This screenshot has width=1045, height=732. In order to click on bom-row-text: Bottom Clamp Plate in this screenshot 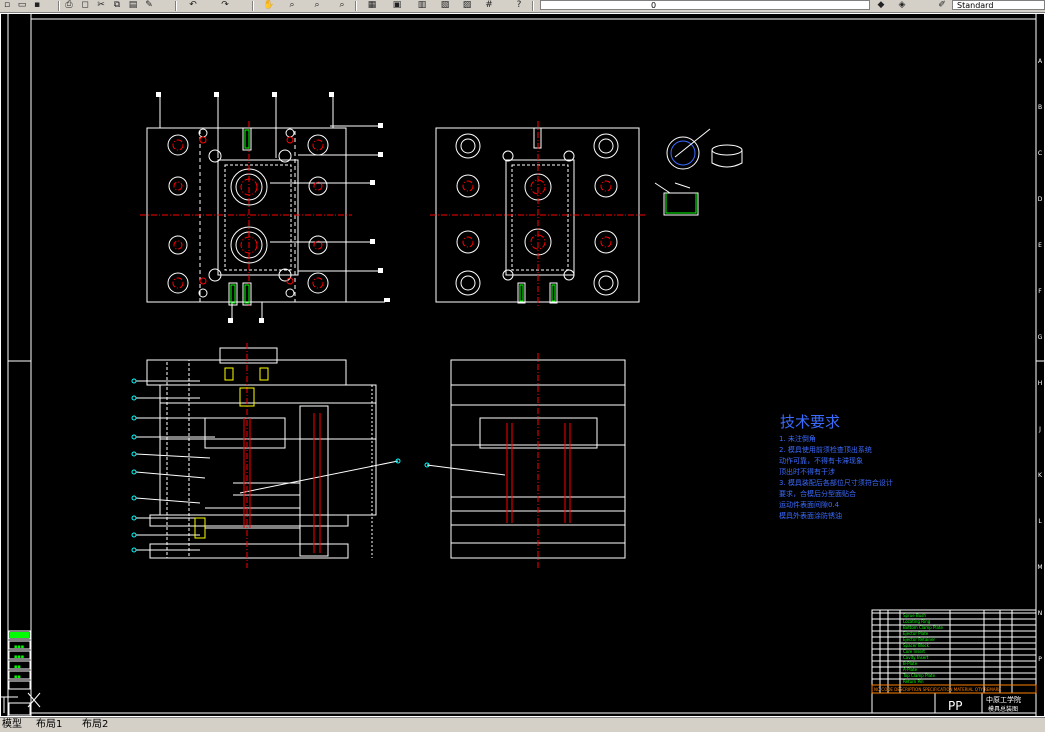, I will do `click(923, 627)`.